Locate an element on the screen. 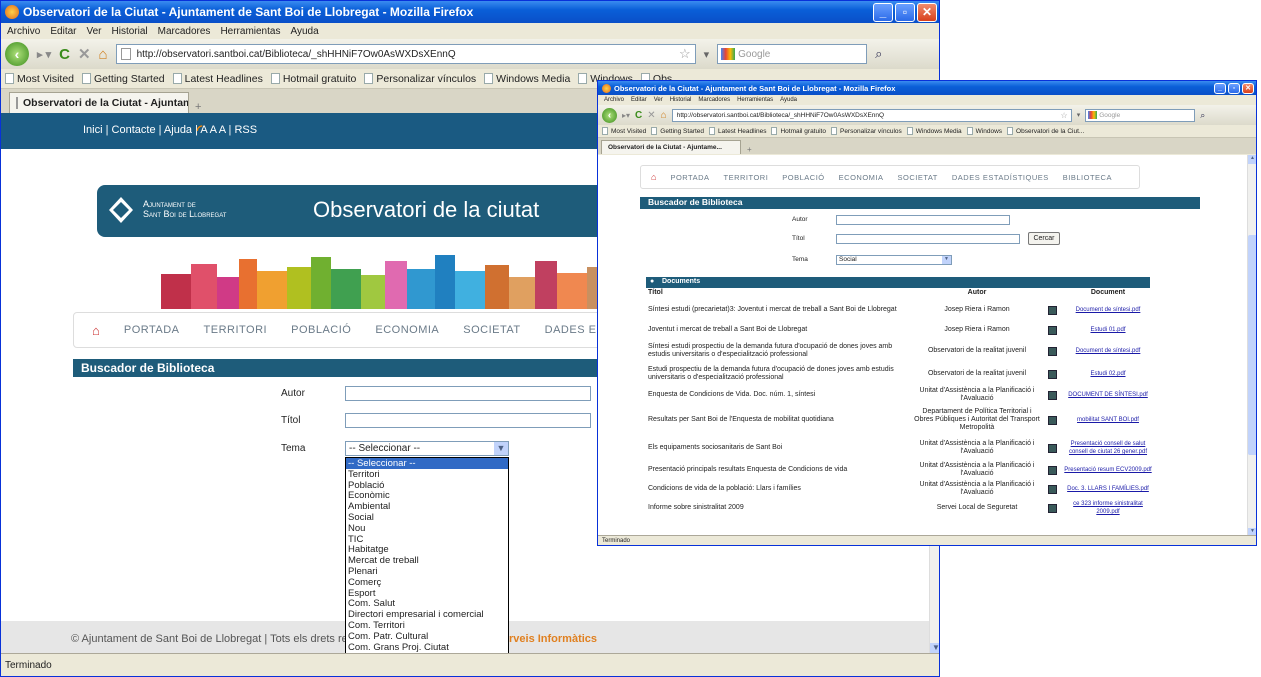 Image resolution: width=1261 pixels, height=677 pixels. cercar-button: Cercar is located at coordinates (1044, 238).